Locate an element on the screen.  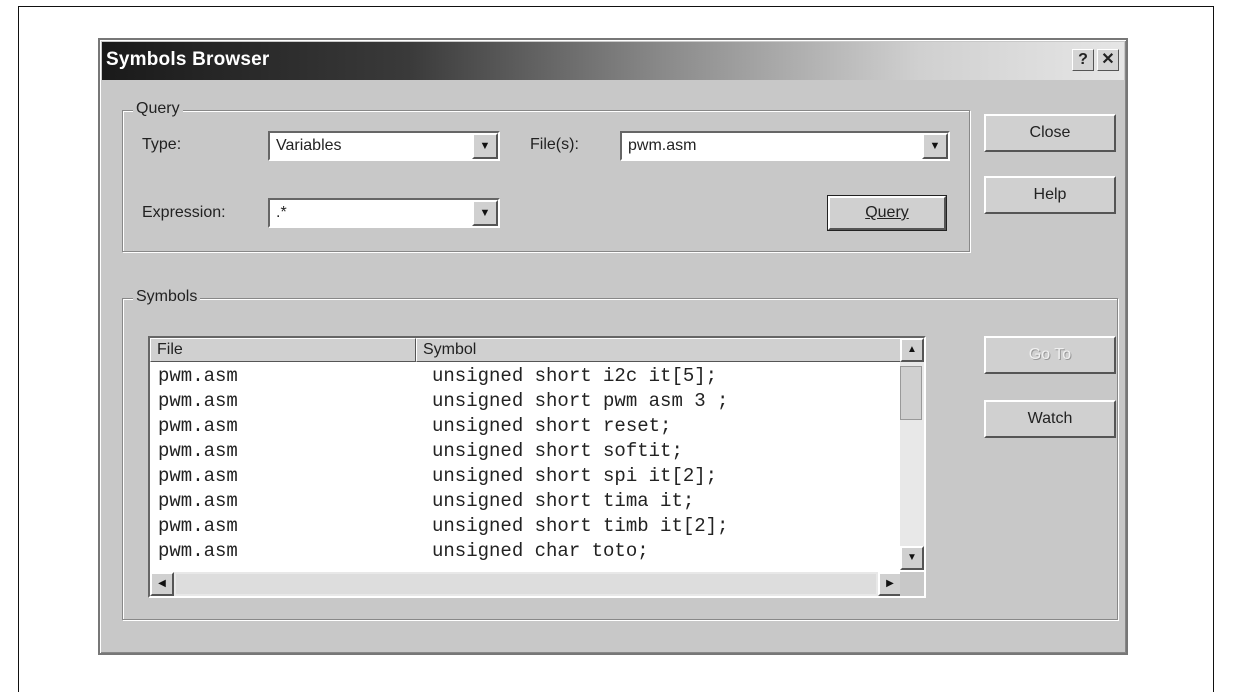
row-symbol: unsigned short i2c it[5]; is located at coordinates (575, 376).